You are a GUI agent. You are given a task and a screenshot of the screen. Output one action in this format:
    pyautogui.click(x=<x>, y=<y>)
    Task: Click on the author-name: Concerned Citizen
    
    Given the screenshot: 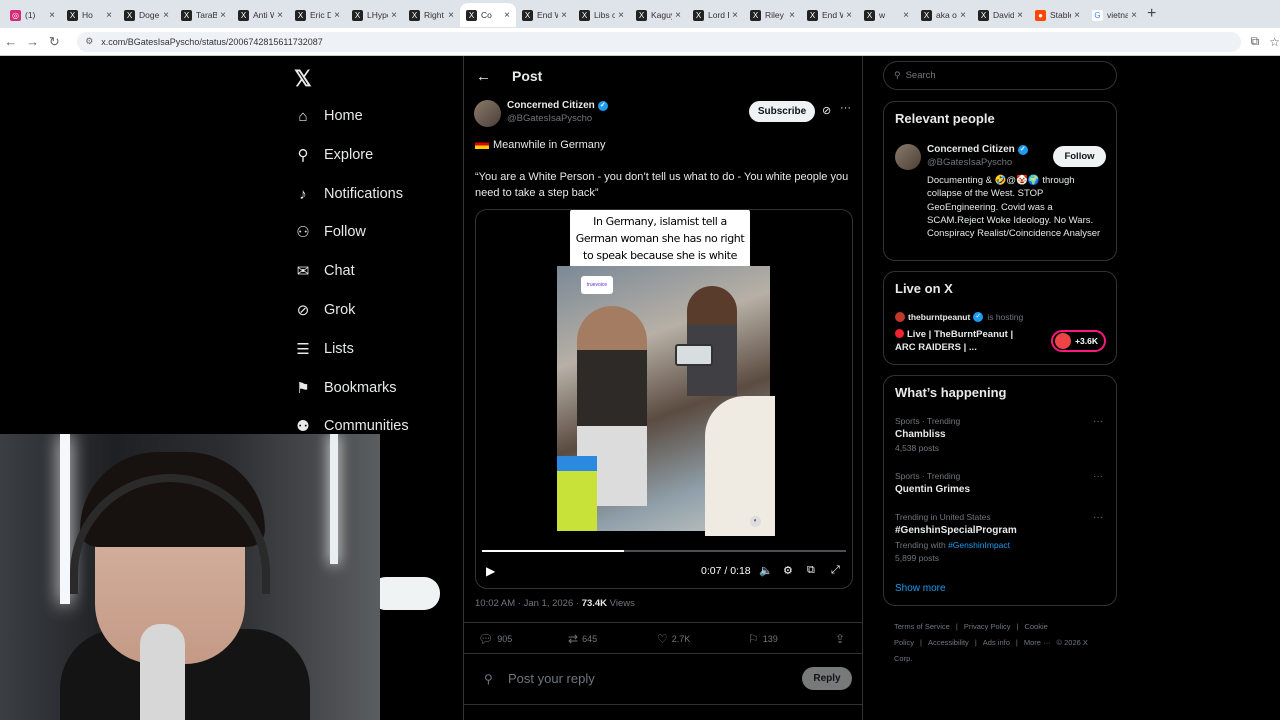 What is the action you would take?
    pyautogui.click(x=551, y=105)
    